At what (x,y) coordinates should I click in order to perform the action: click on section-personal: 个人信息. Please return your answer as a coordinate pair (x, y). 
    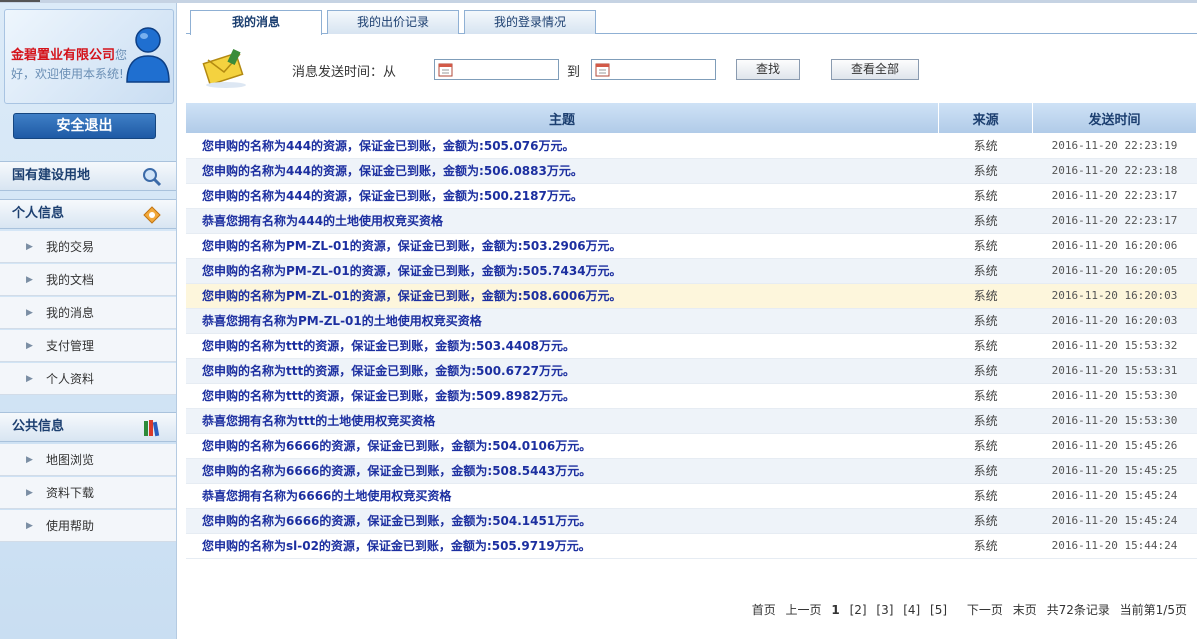
    Looking at the image, I should click on (88, 214).